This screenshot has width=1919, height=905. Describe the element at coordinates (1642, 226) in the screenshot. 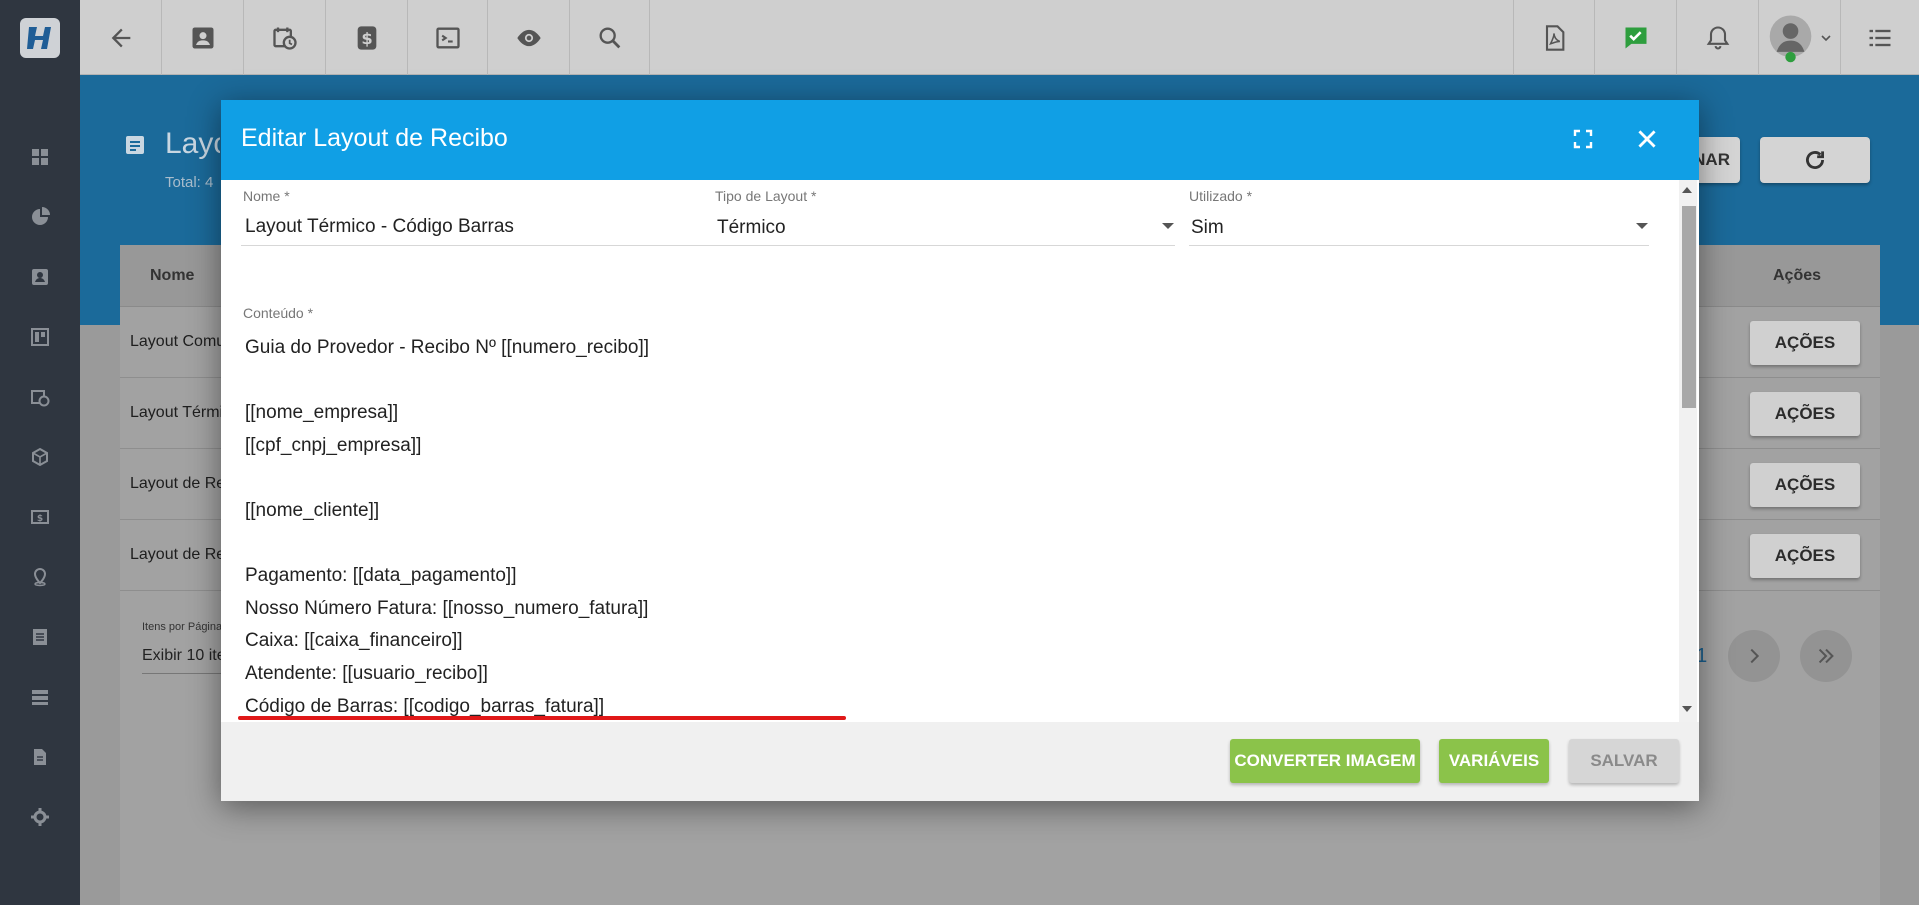

I see `used-dropdown-arrow` at that location.